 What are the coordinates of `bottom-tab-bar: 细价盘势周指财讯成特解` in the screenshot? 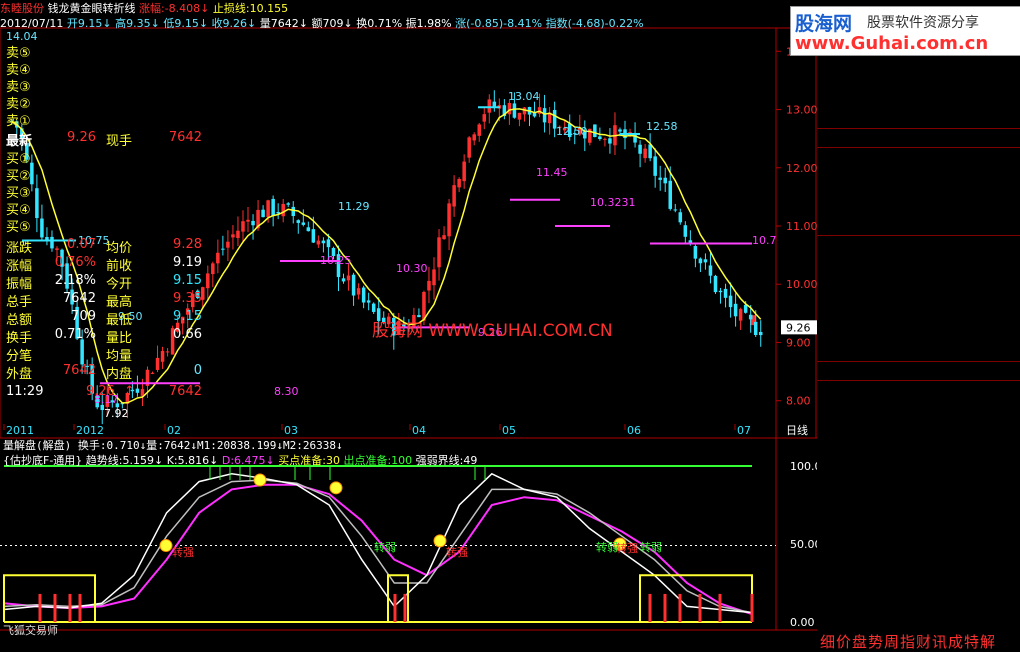 It's located at (908, 641).